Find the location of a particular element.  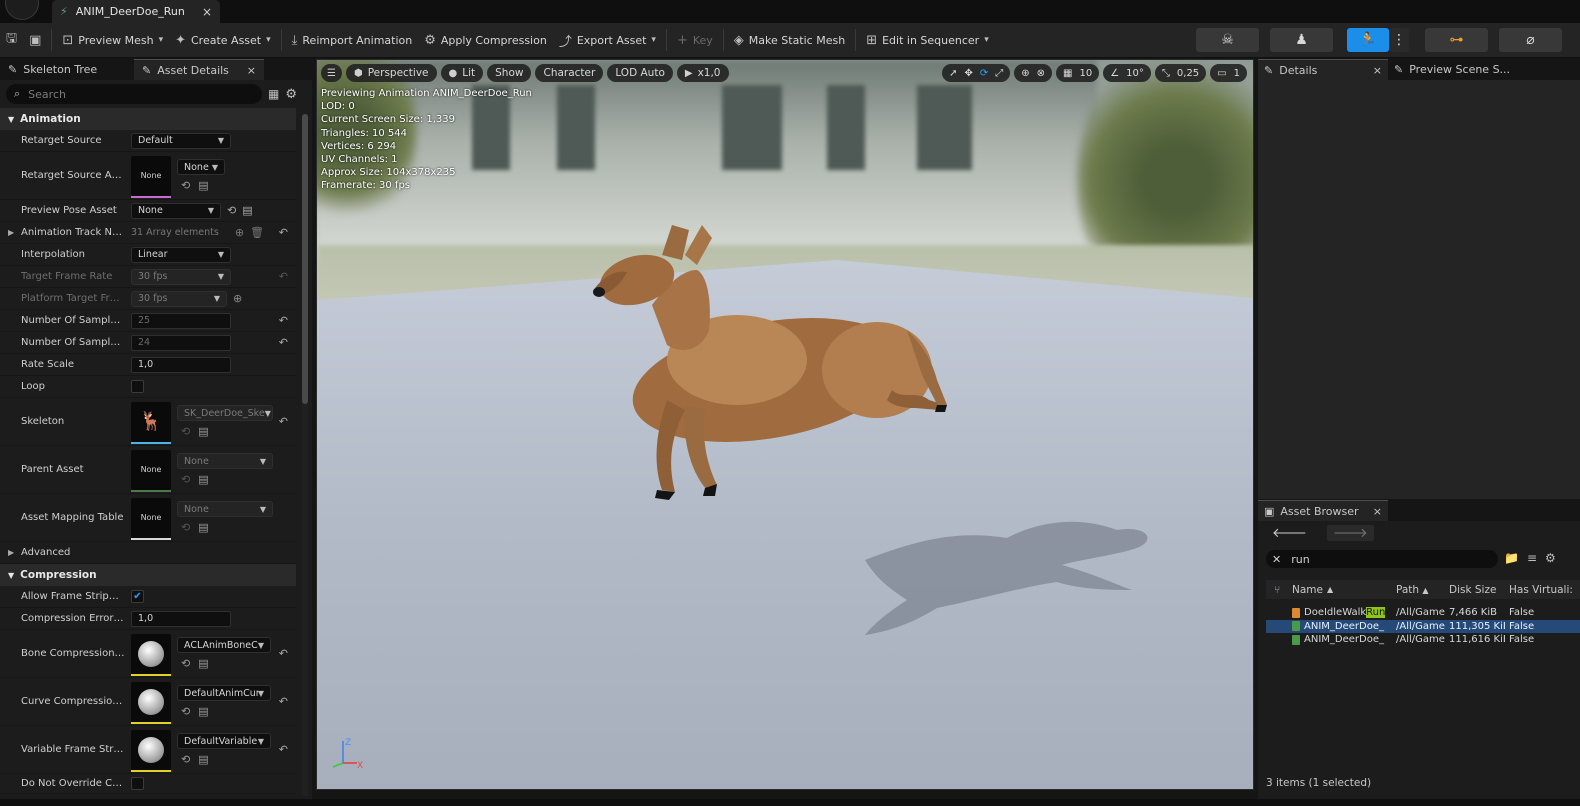

scrollbar-thumb is located at coordinates (305, 259).